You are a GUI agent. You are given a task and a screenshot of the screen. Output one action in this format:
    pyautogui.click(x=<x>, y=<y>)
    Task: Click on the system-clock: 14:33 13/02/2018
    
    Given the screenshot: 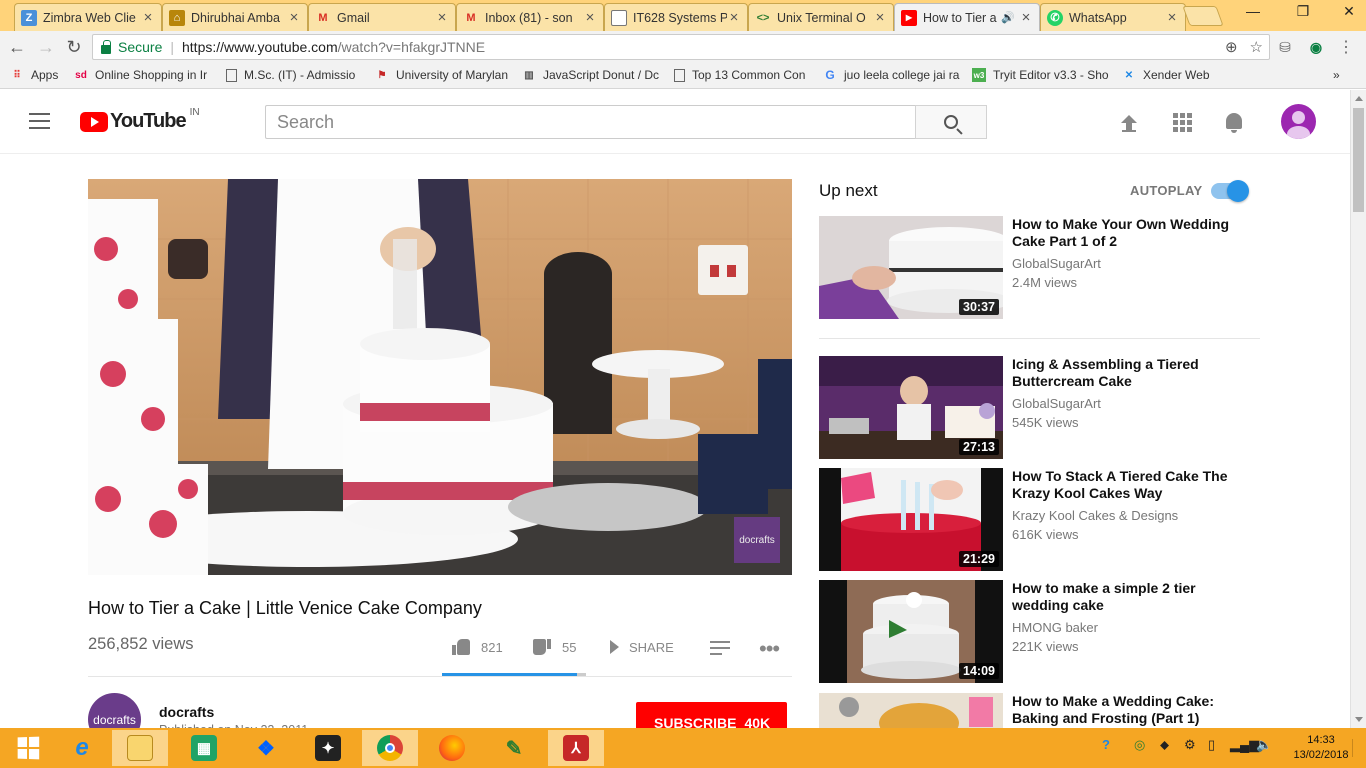 What is the action you would take?
    pyautogui.click(x=1321, y=748)
    